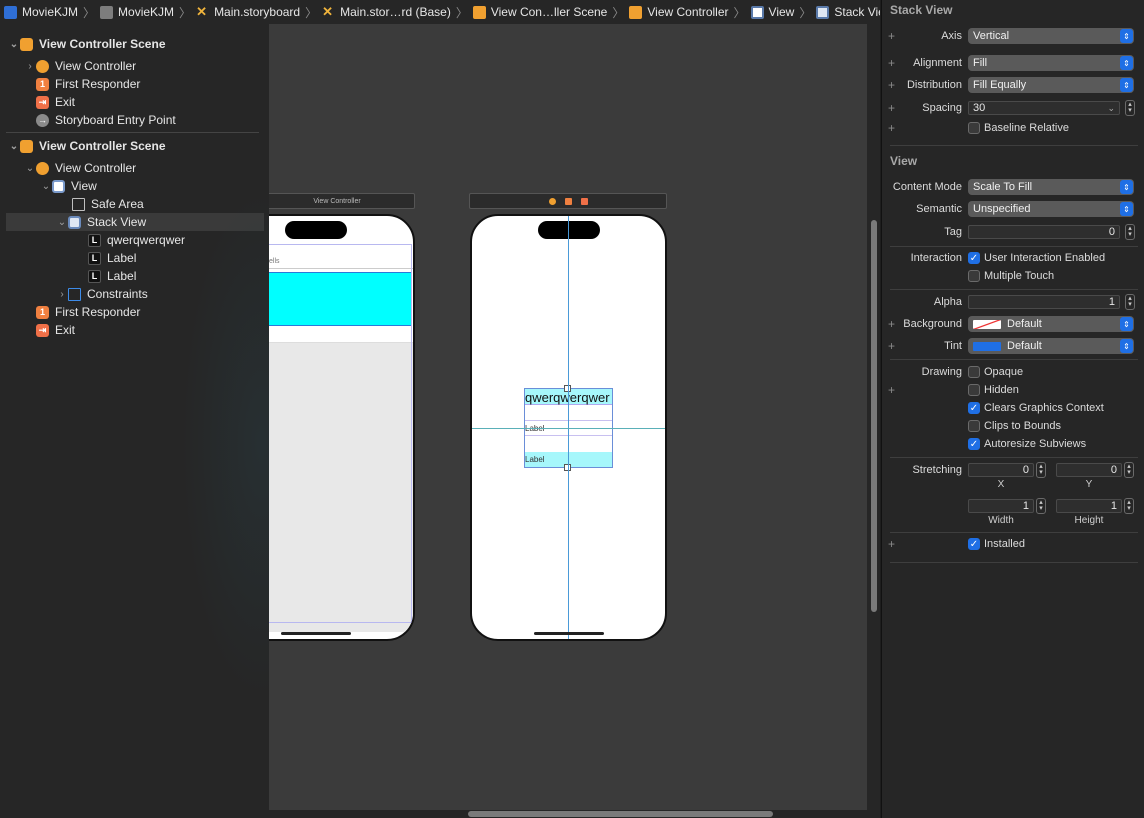 The height and width of the screenshot is (818, 1144). I want to click on spacing-value: 30, so click(979, 108).